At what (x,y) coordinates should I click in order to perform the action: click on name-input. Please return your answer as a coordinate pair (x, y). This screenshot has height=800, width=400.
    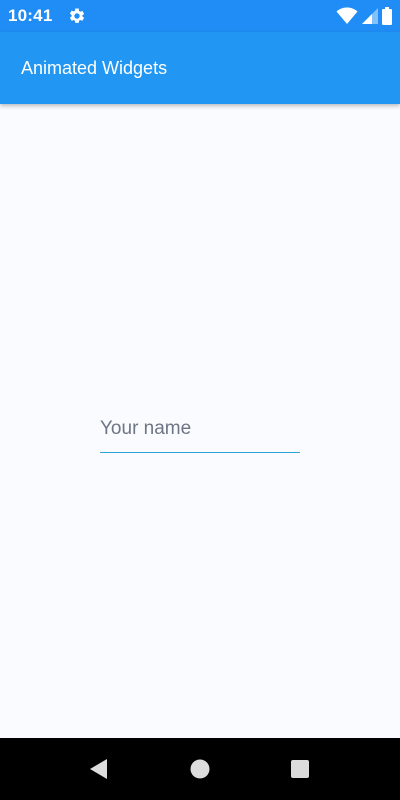
    Looking at the image, I should click on (200, 429).